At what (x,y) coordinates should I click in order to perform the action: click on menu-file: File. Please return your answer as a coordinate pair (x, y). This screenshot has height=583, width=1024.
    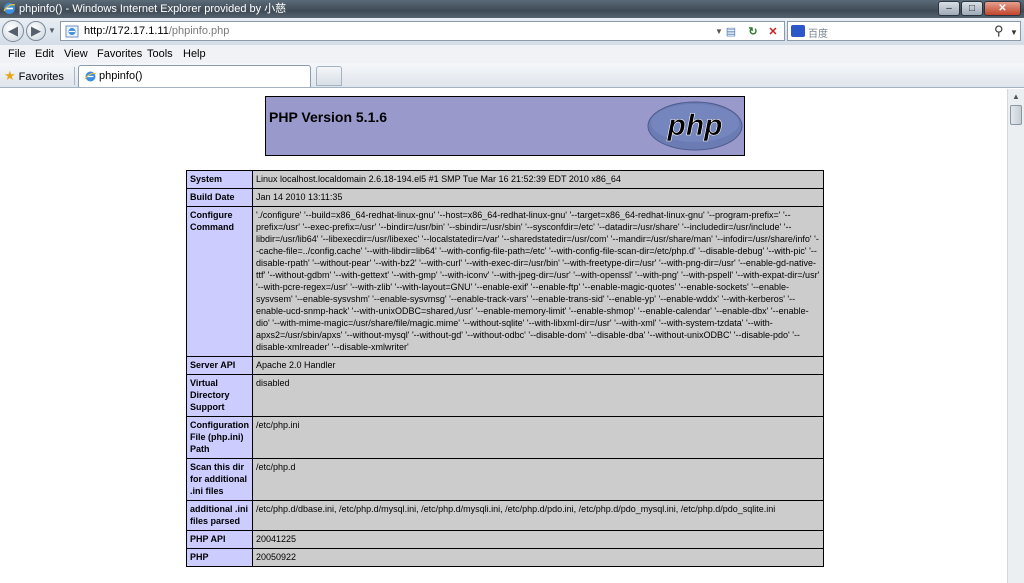
    Looking at the image, I should click on (17, 54).